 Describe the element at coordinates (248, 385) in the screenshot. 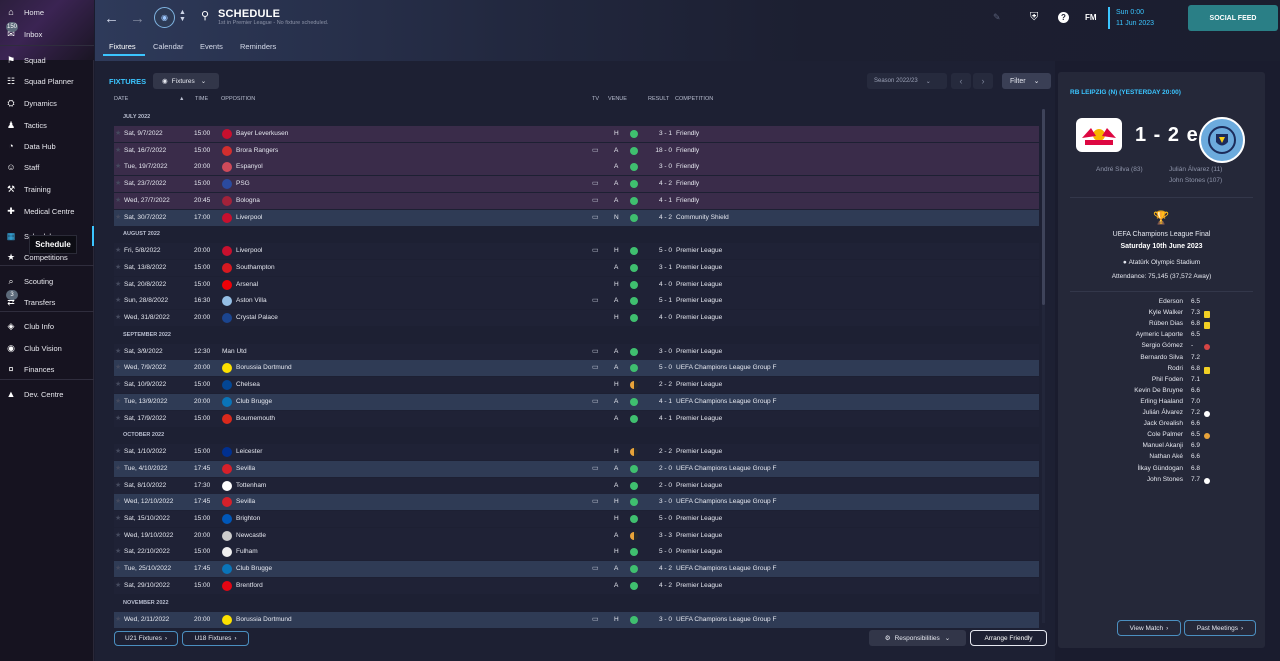

I see `fixture-opposition: Chelsea` at that location.